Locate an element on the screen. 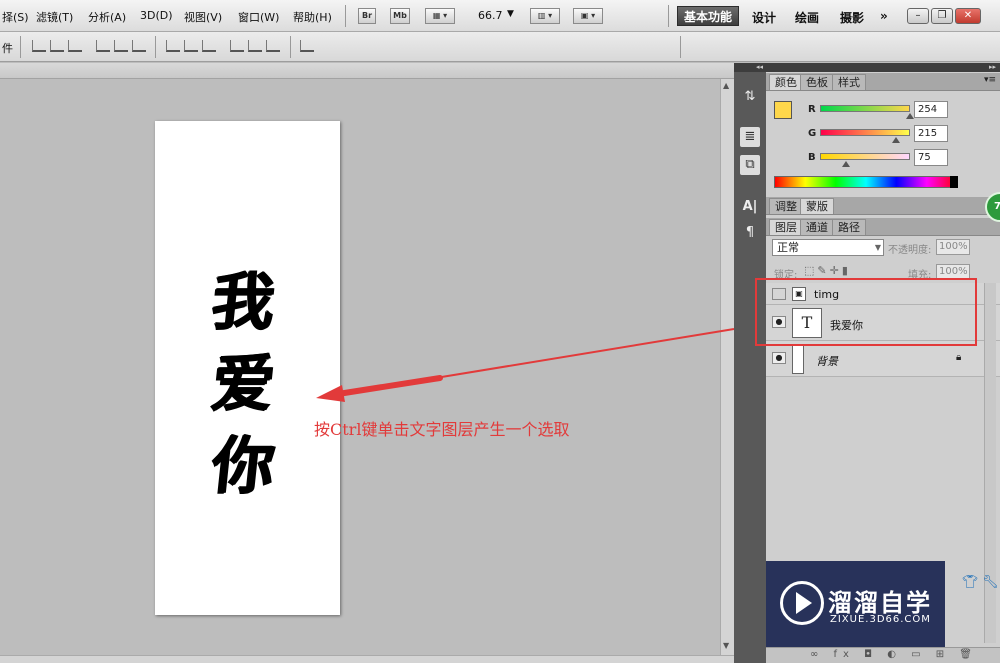  channel-value-field: 75 is located at coordinates (931, 157).